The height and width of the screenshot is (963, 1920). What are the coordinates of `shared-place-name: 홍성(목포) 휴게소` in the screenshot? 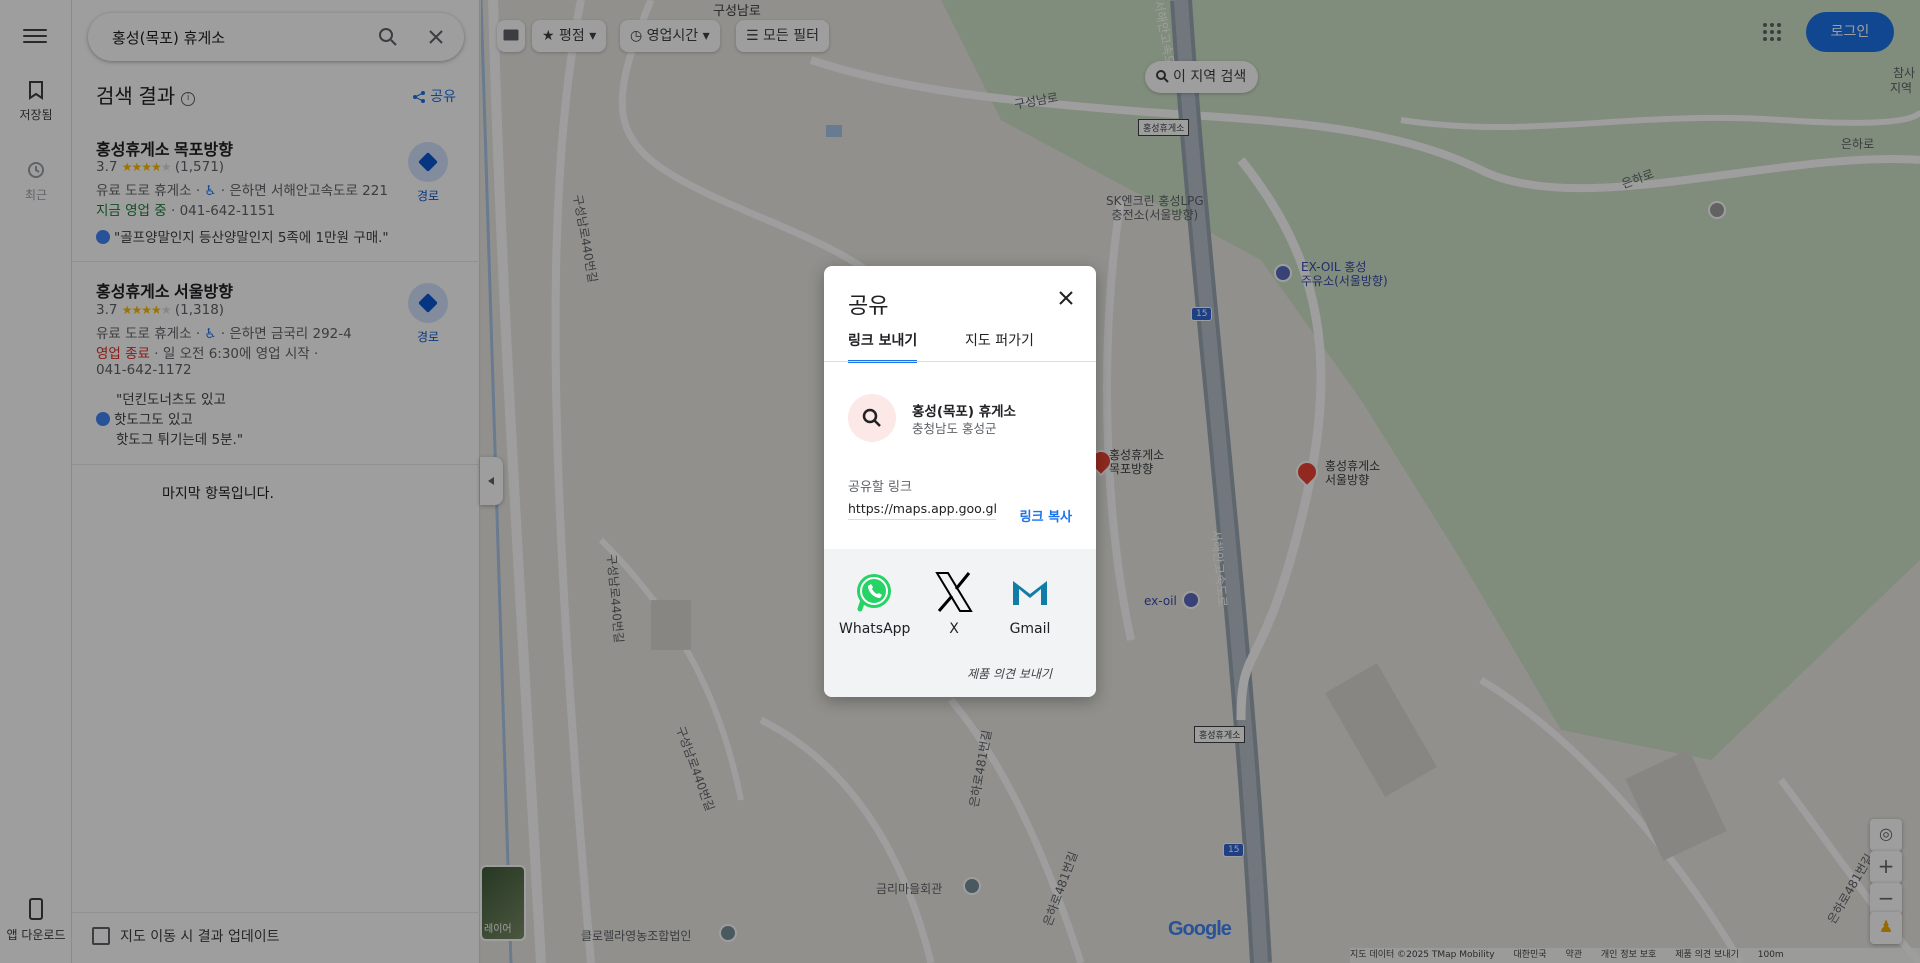 It's located at (964, 412).